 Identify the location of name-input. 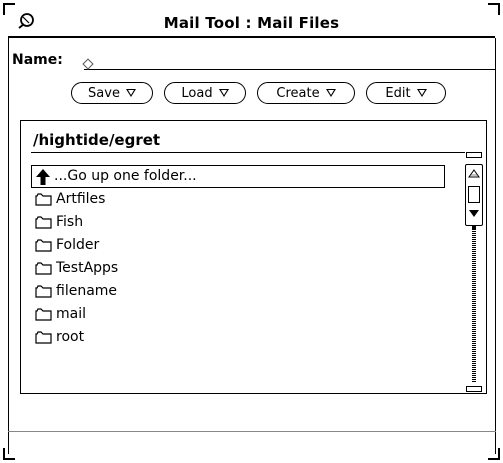
(293, 61).